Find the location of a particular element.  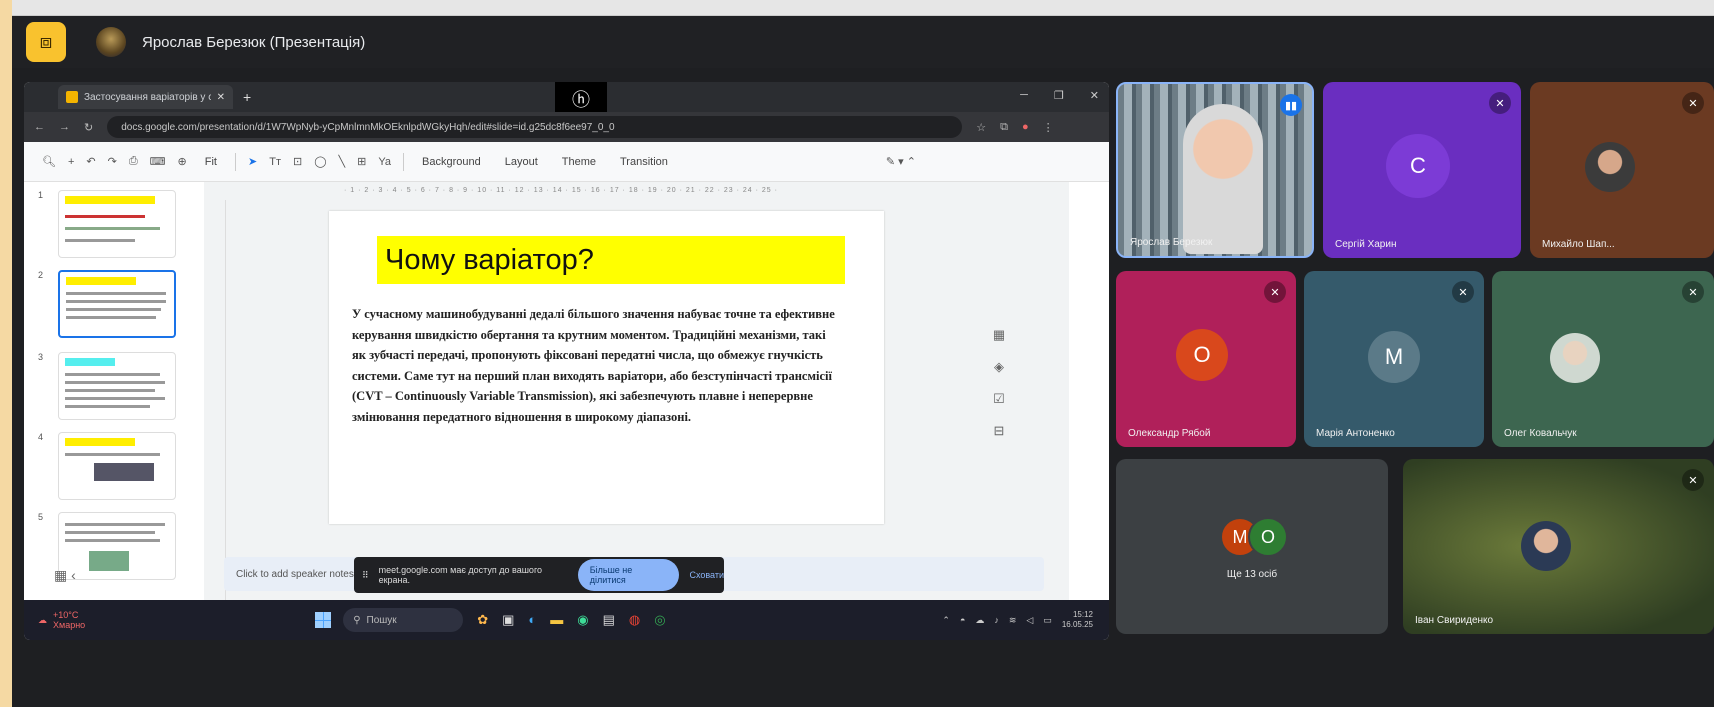

image-icon: ⊡ is located at coordinates (297, 161).